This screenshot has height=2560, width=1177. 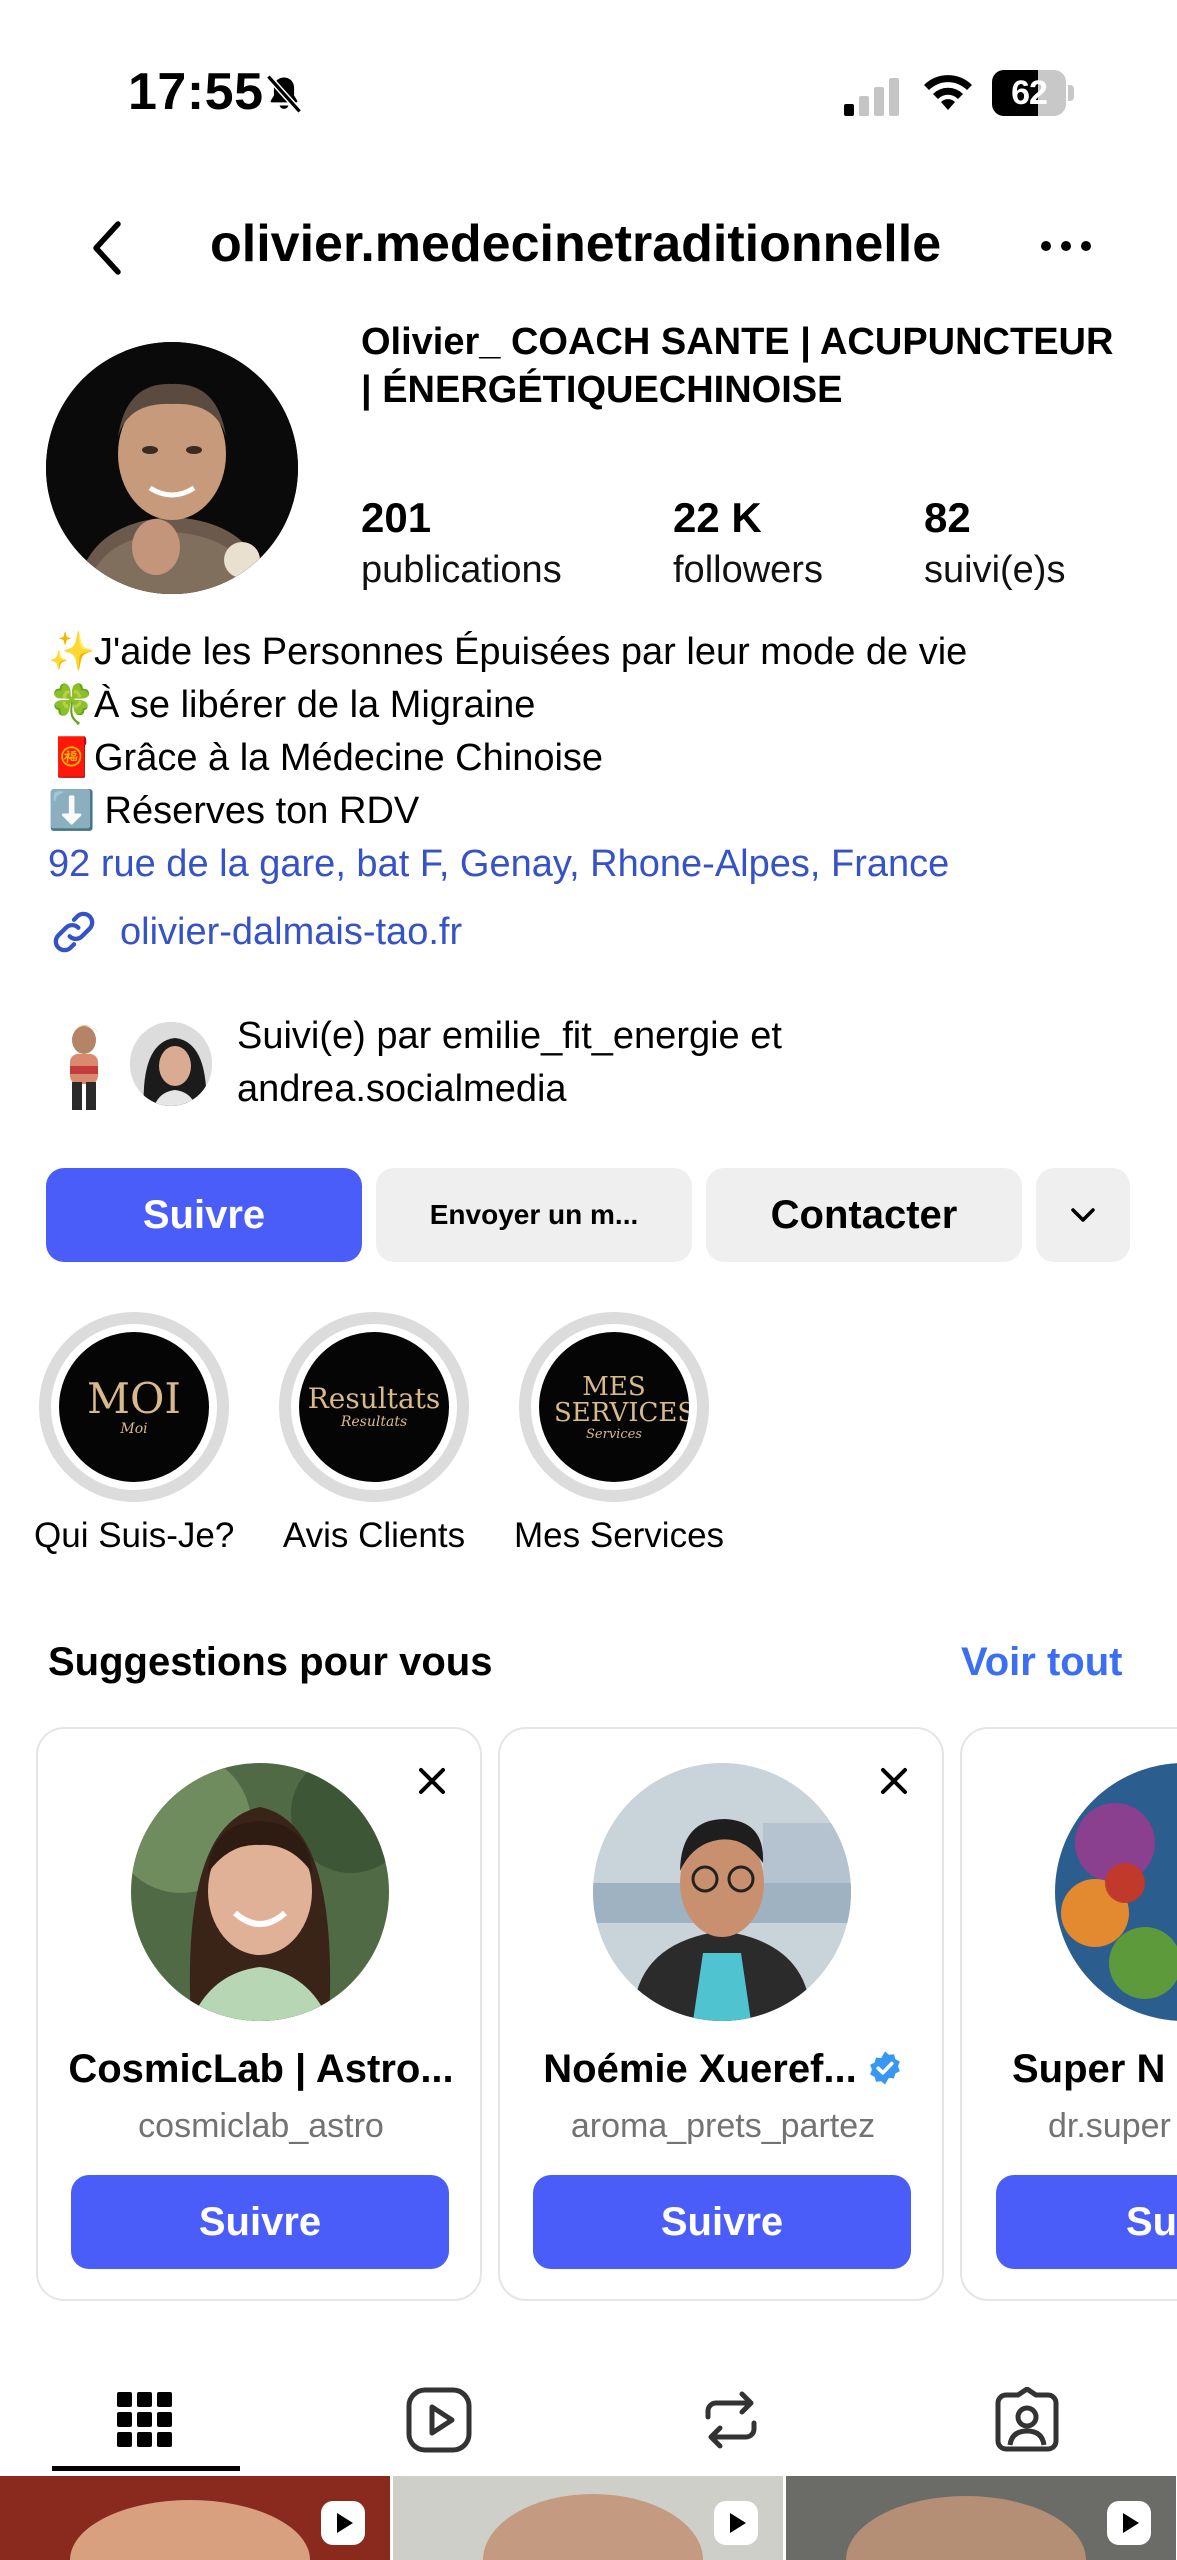 I want to click on stat-publications: 201 publications, so click(x=461, y=544).